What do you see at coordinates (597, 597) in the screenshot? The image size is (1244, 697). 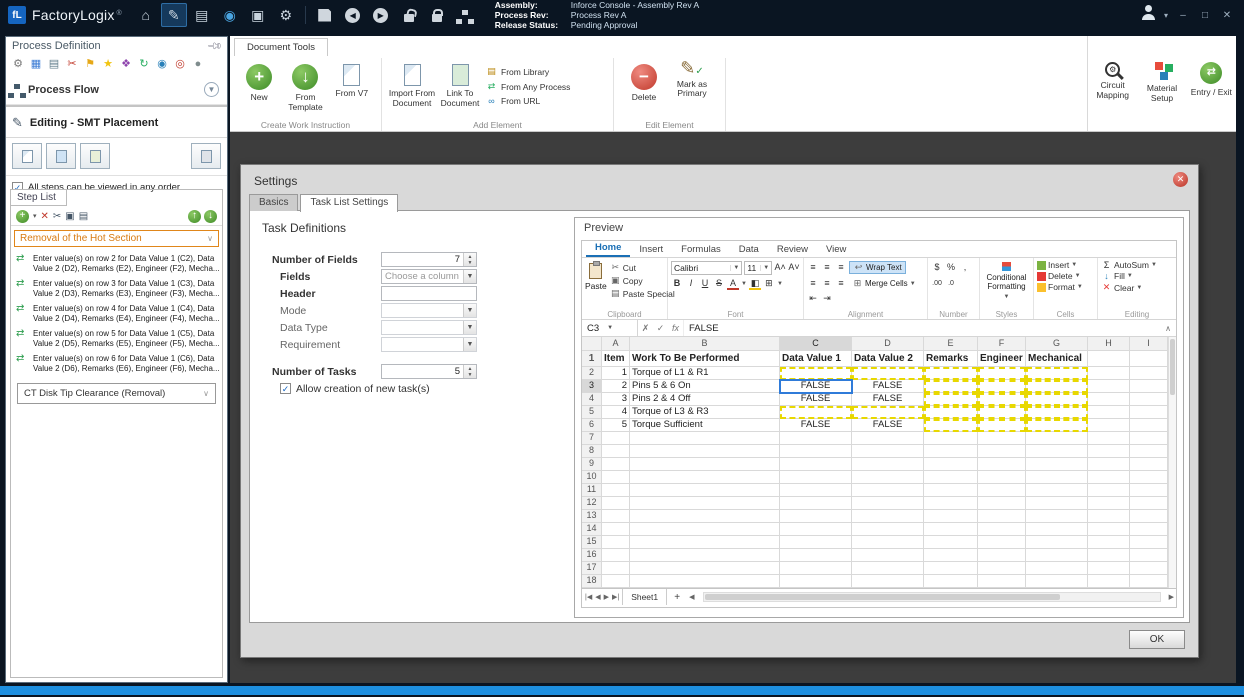 I see `prev-sheet-icon: ◀` at bounding box center [597, 597].